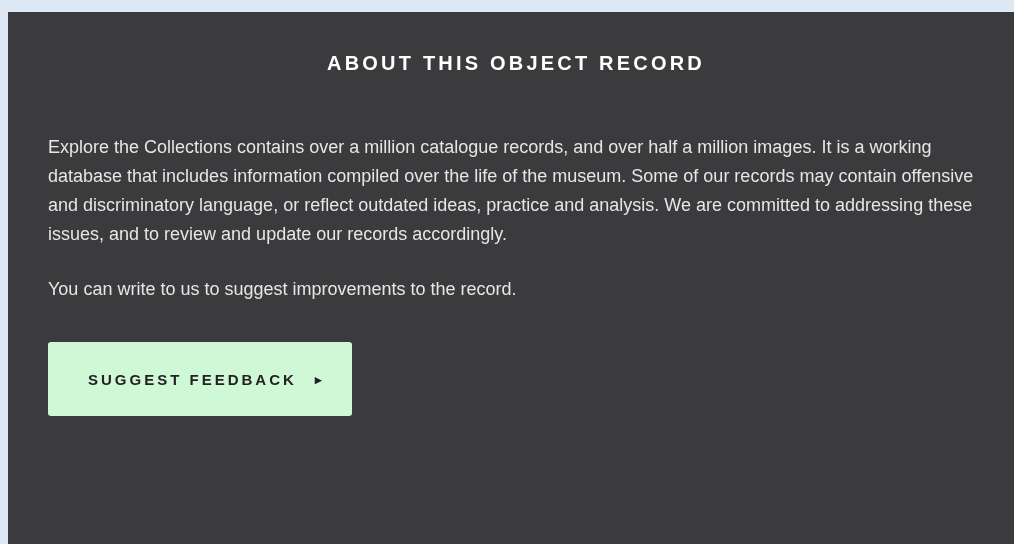 Image resolution: width=1014 pixels, height=544 pixels. Describe the element at coordinates (318, 379) in the screenshot. I see `caret-icon: ▸` at that location.